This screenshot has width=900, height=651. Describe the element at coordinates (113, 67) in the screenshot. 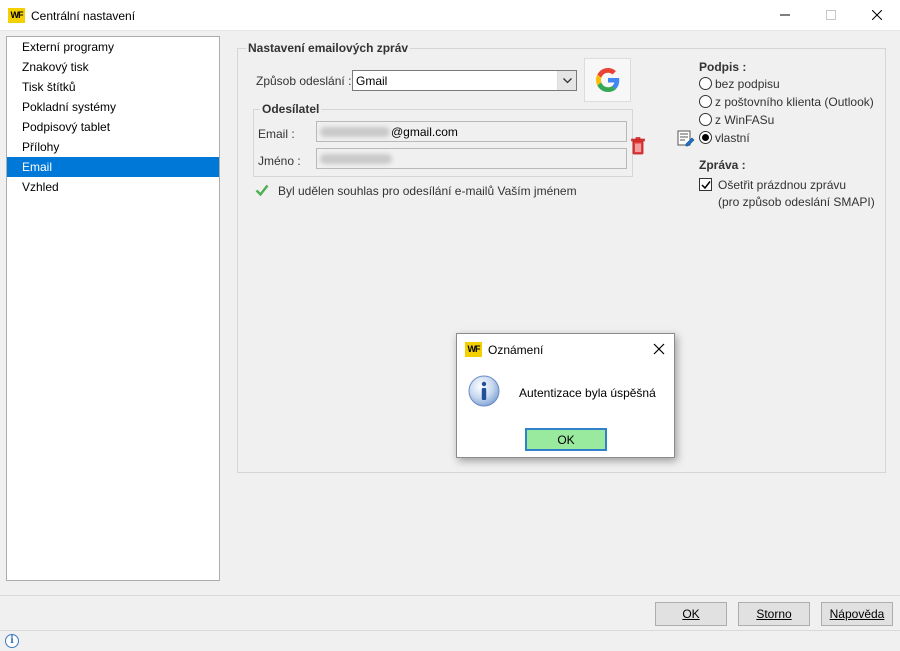

I see `nav-item-character-print: Znakový tisk` at that location.